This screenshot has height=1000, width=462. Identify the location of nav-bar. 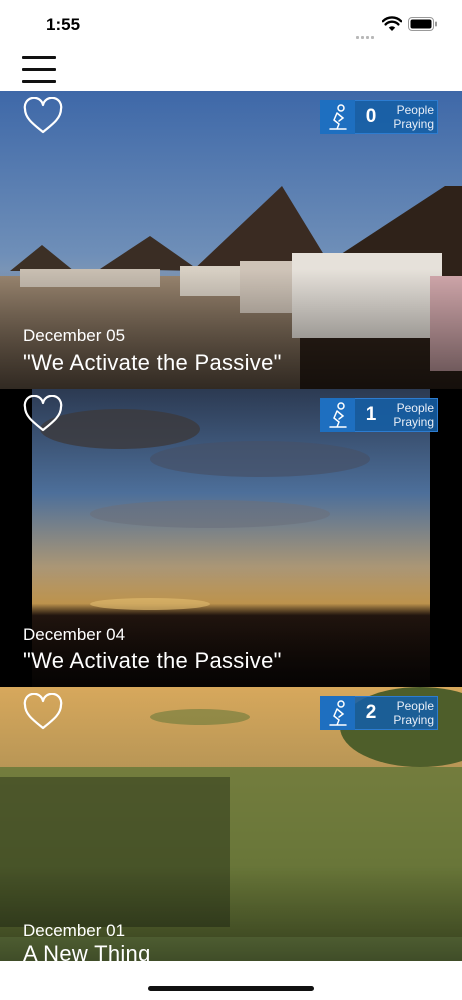
(231, 69).